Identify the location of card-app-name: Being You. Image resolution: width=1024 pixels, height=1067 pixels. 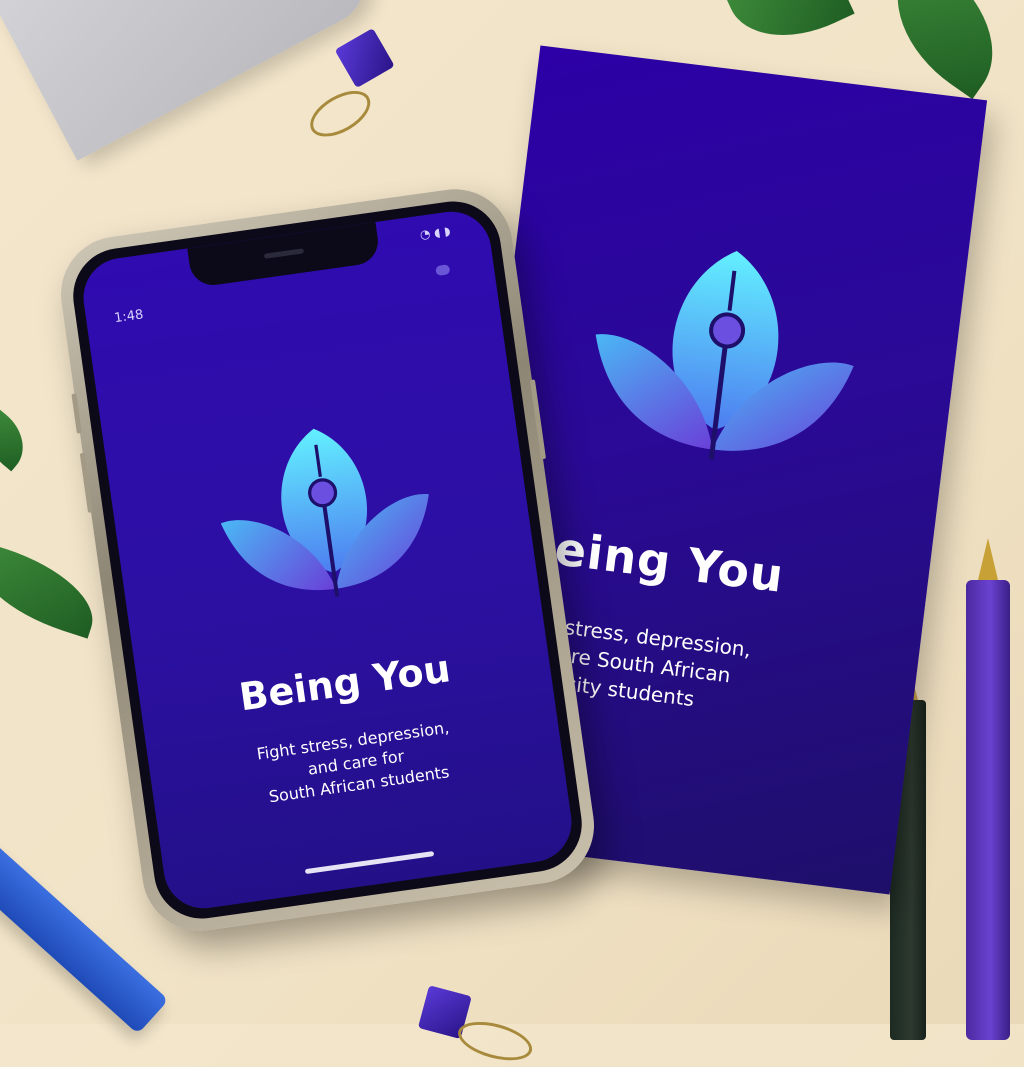
(652, 559).